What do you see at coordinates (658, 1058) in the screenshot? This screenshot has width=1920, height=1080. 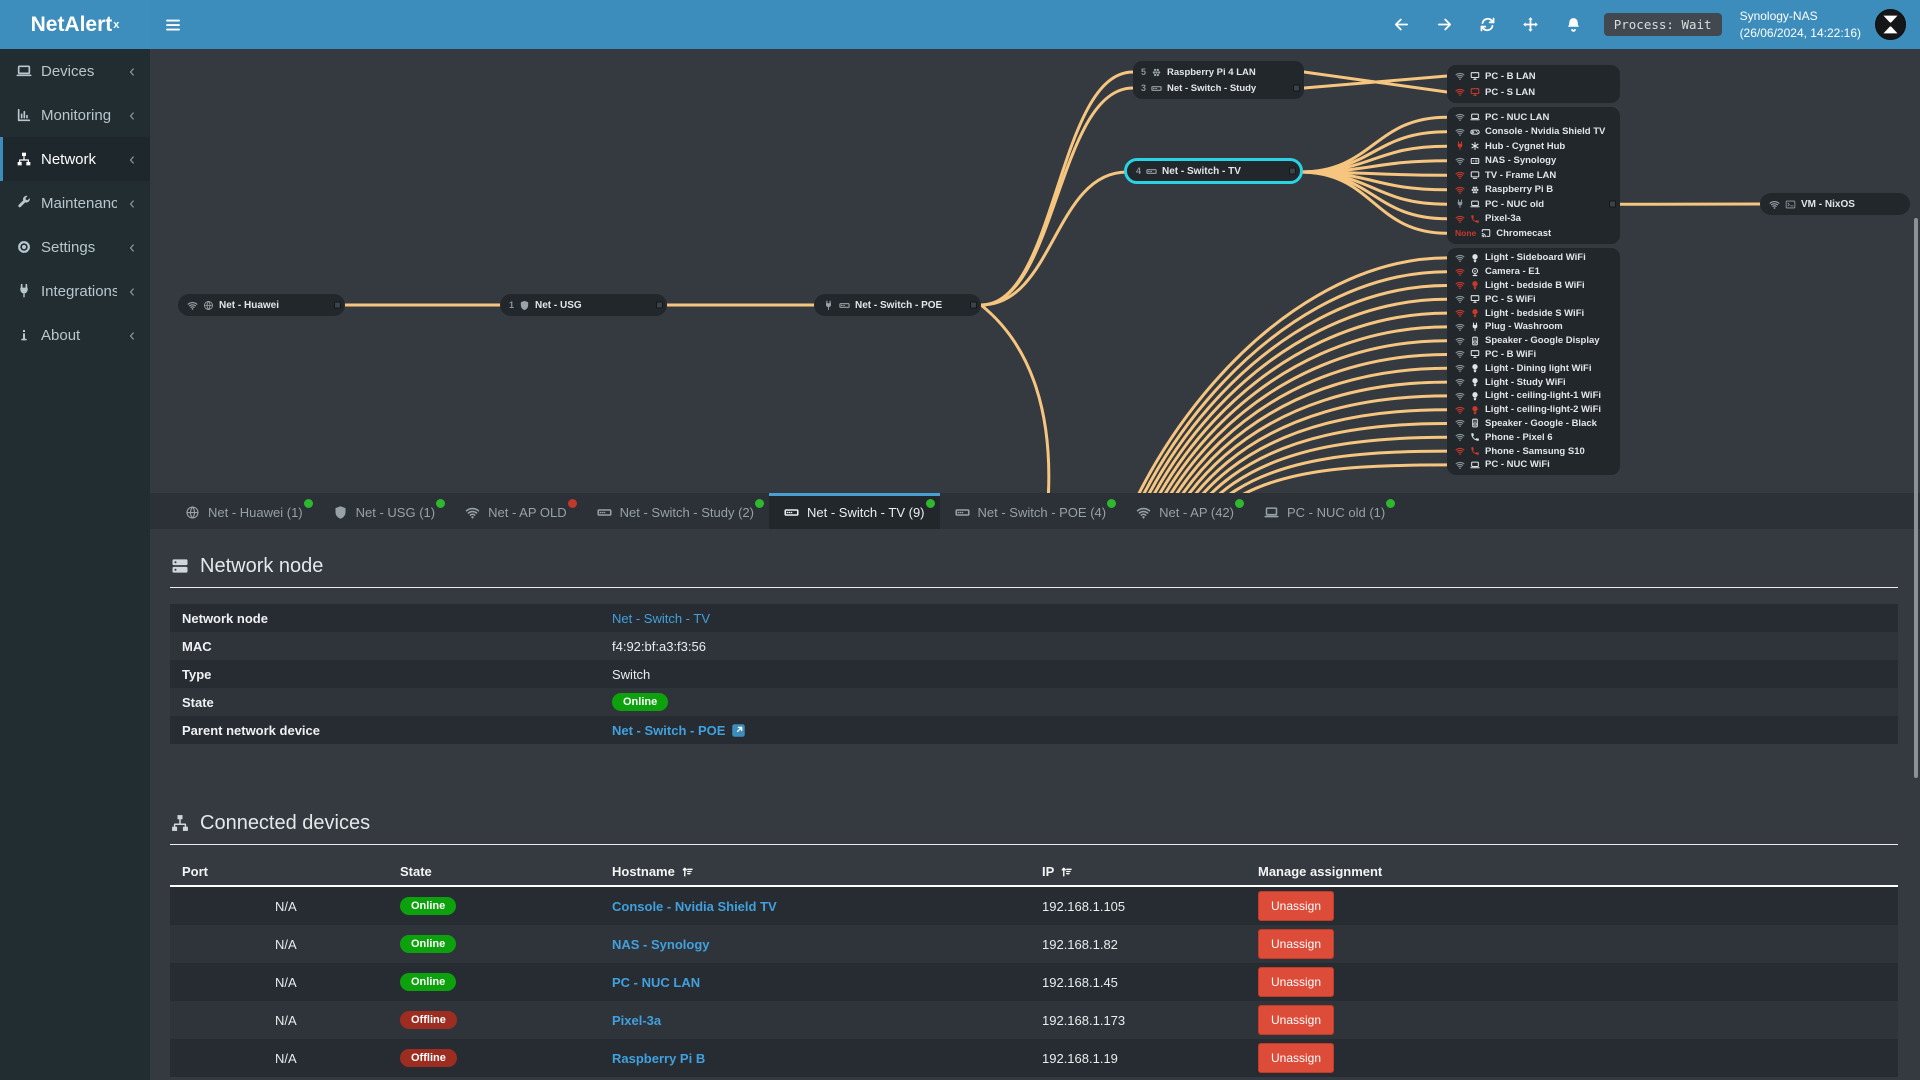 I see `hostname-link: Raspberry Pi B` at bounding box center [658, 1058].